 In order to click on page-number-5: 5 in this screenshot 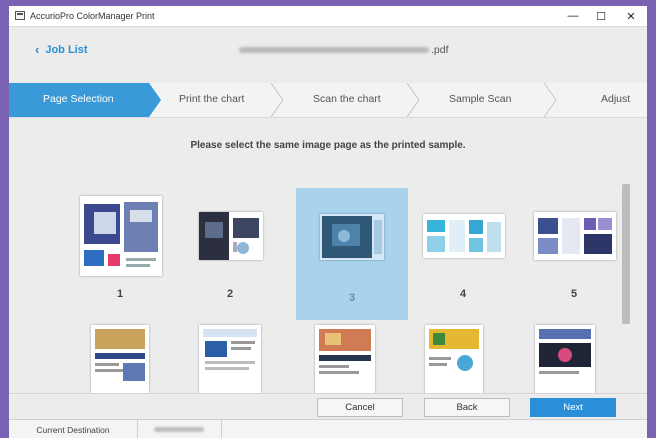, I will do `click(574, 294)`.